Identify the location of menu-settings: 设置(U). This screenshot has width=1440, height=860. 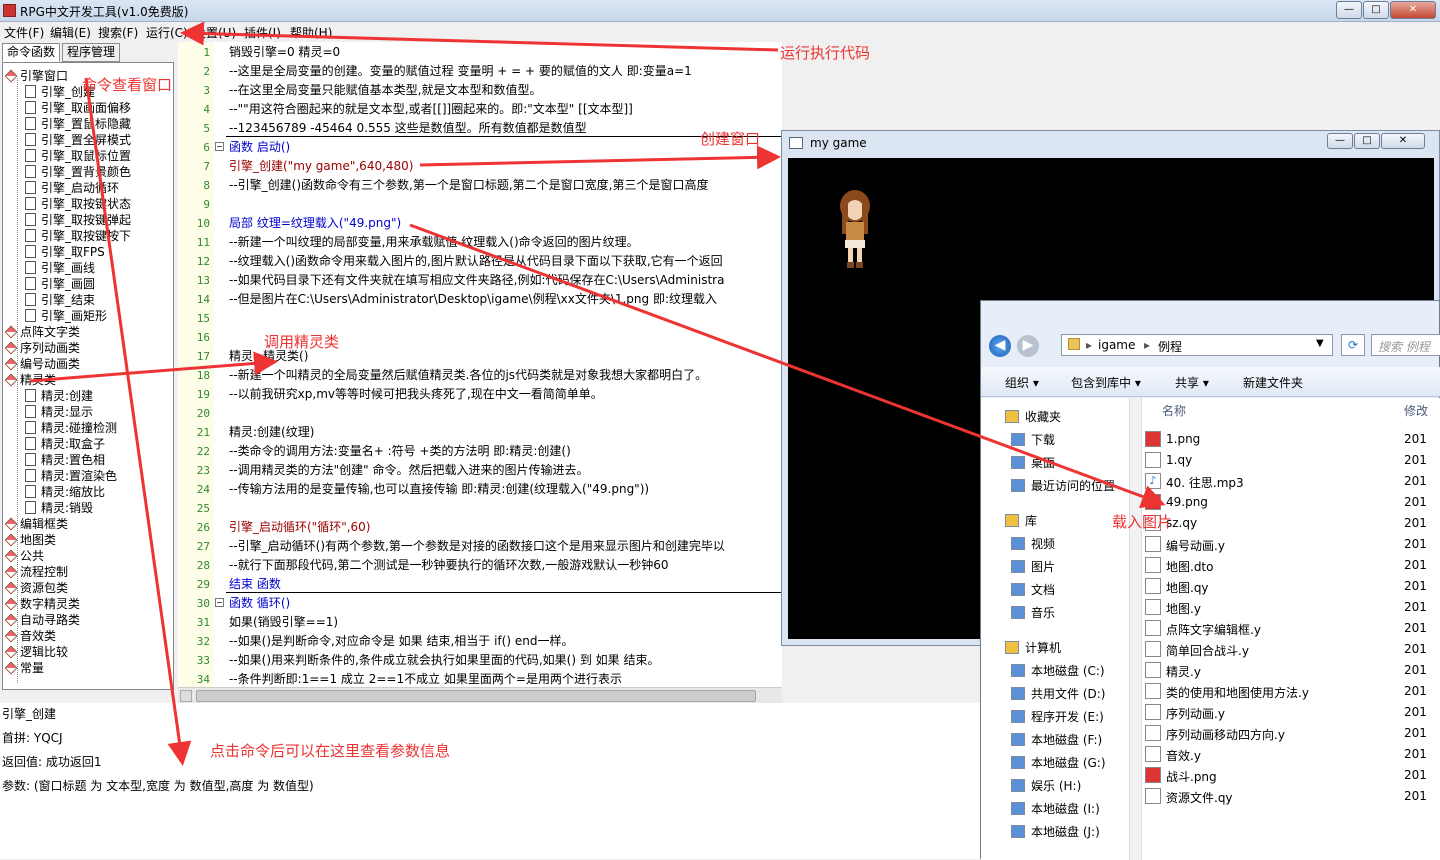
(215, 32).